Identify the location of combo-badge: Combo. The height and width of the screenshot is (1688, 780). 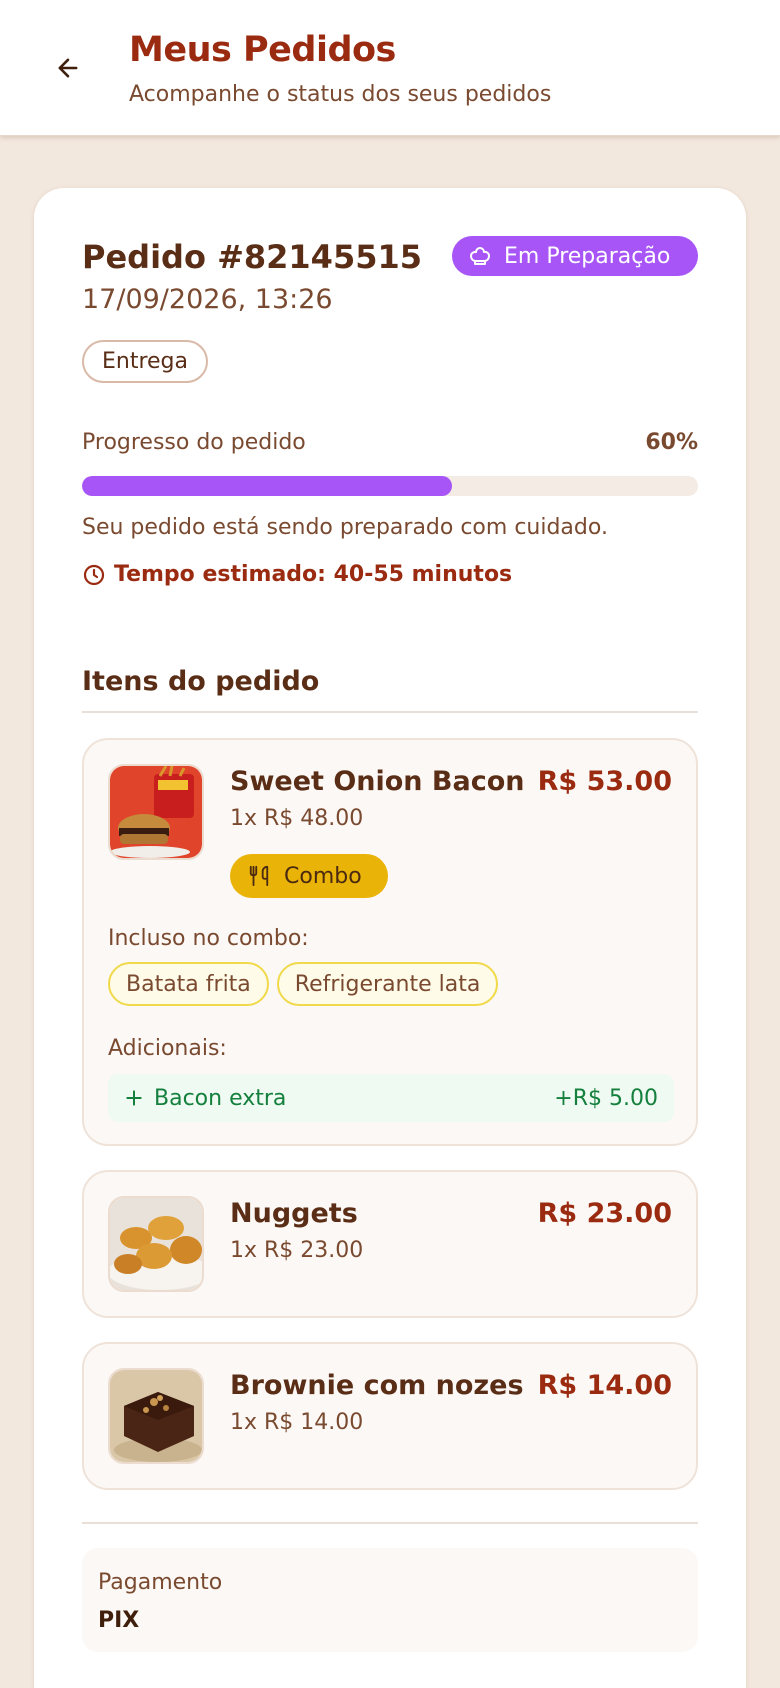
(309, 876).